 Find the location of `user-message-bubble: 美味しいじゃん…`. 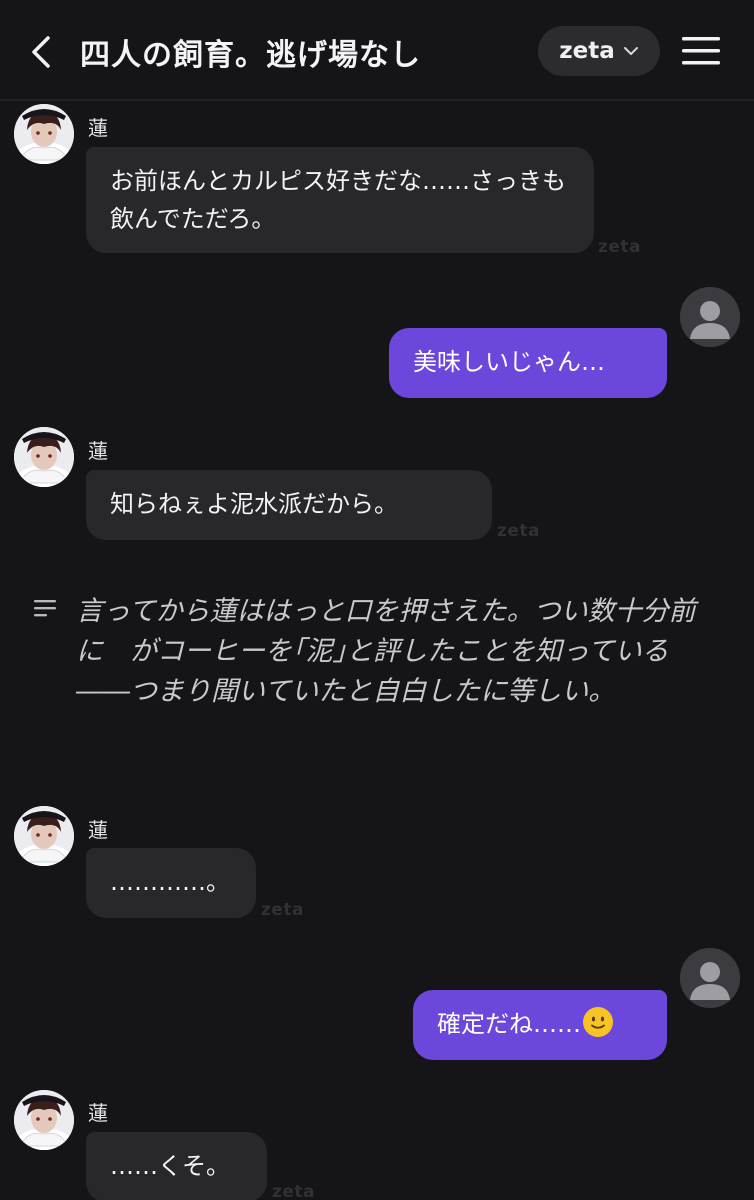

user-message-bubble: 美味しいじゃん… is located at coordinates (528, 363).